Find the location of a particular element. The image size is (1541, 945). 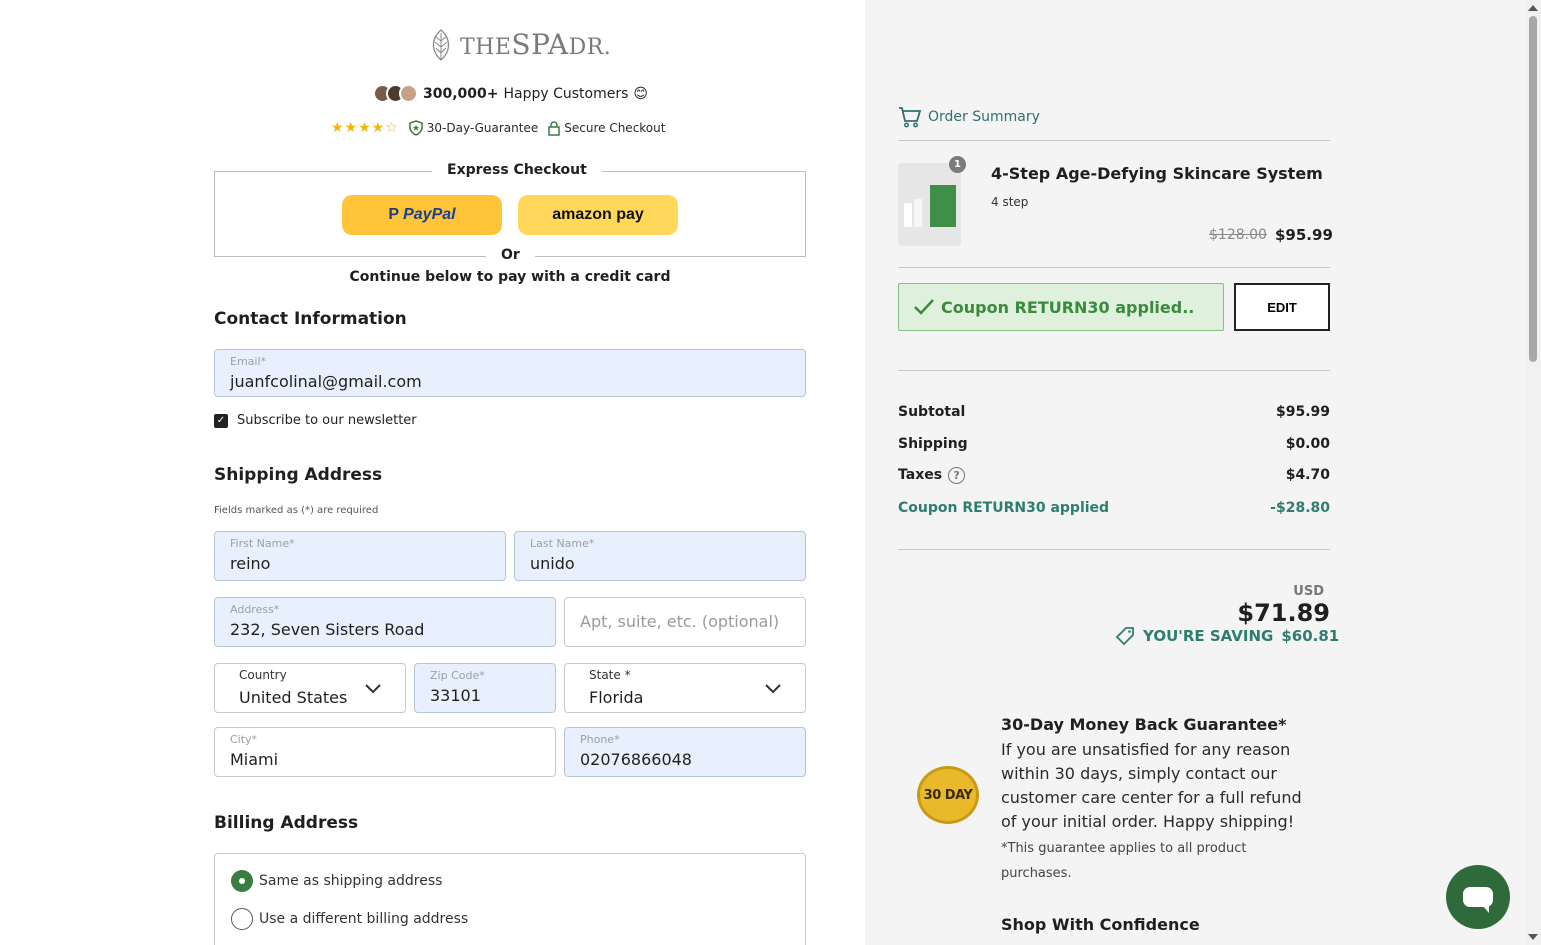

brand-logo: THESPADR. is located at coordinates (519, 44).